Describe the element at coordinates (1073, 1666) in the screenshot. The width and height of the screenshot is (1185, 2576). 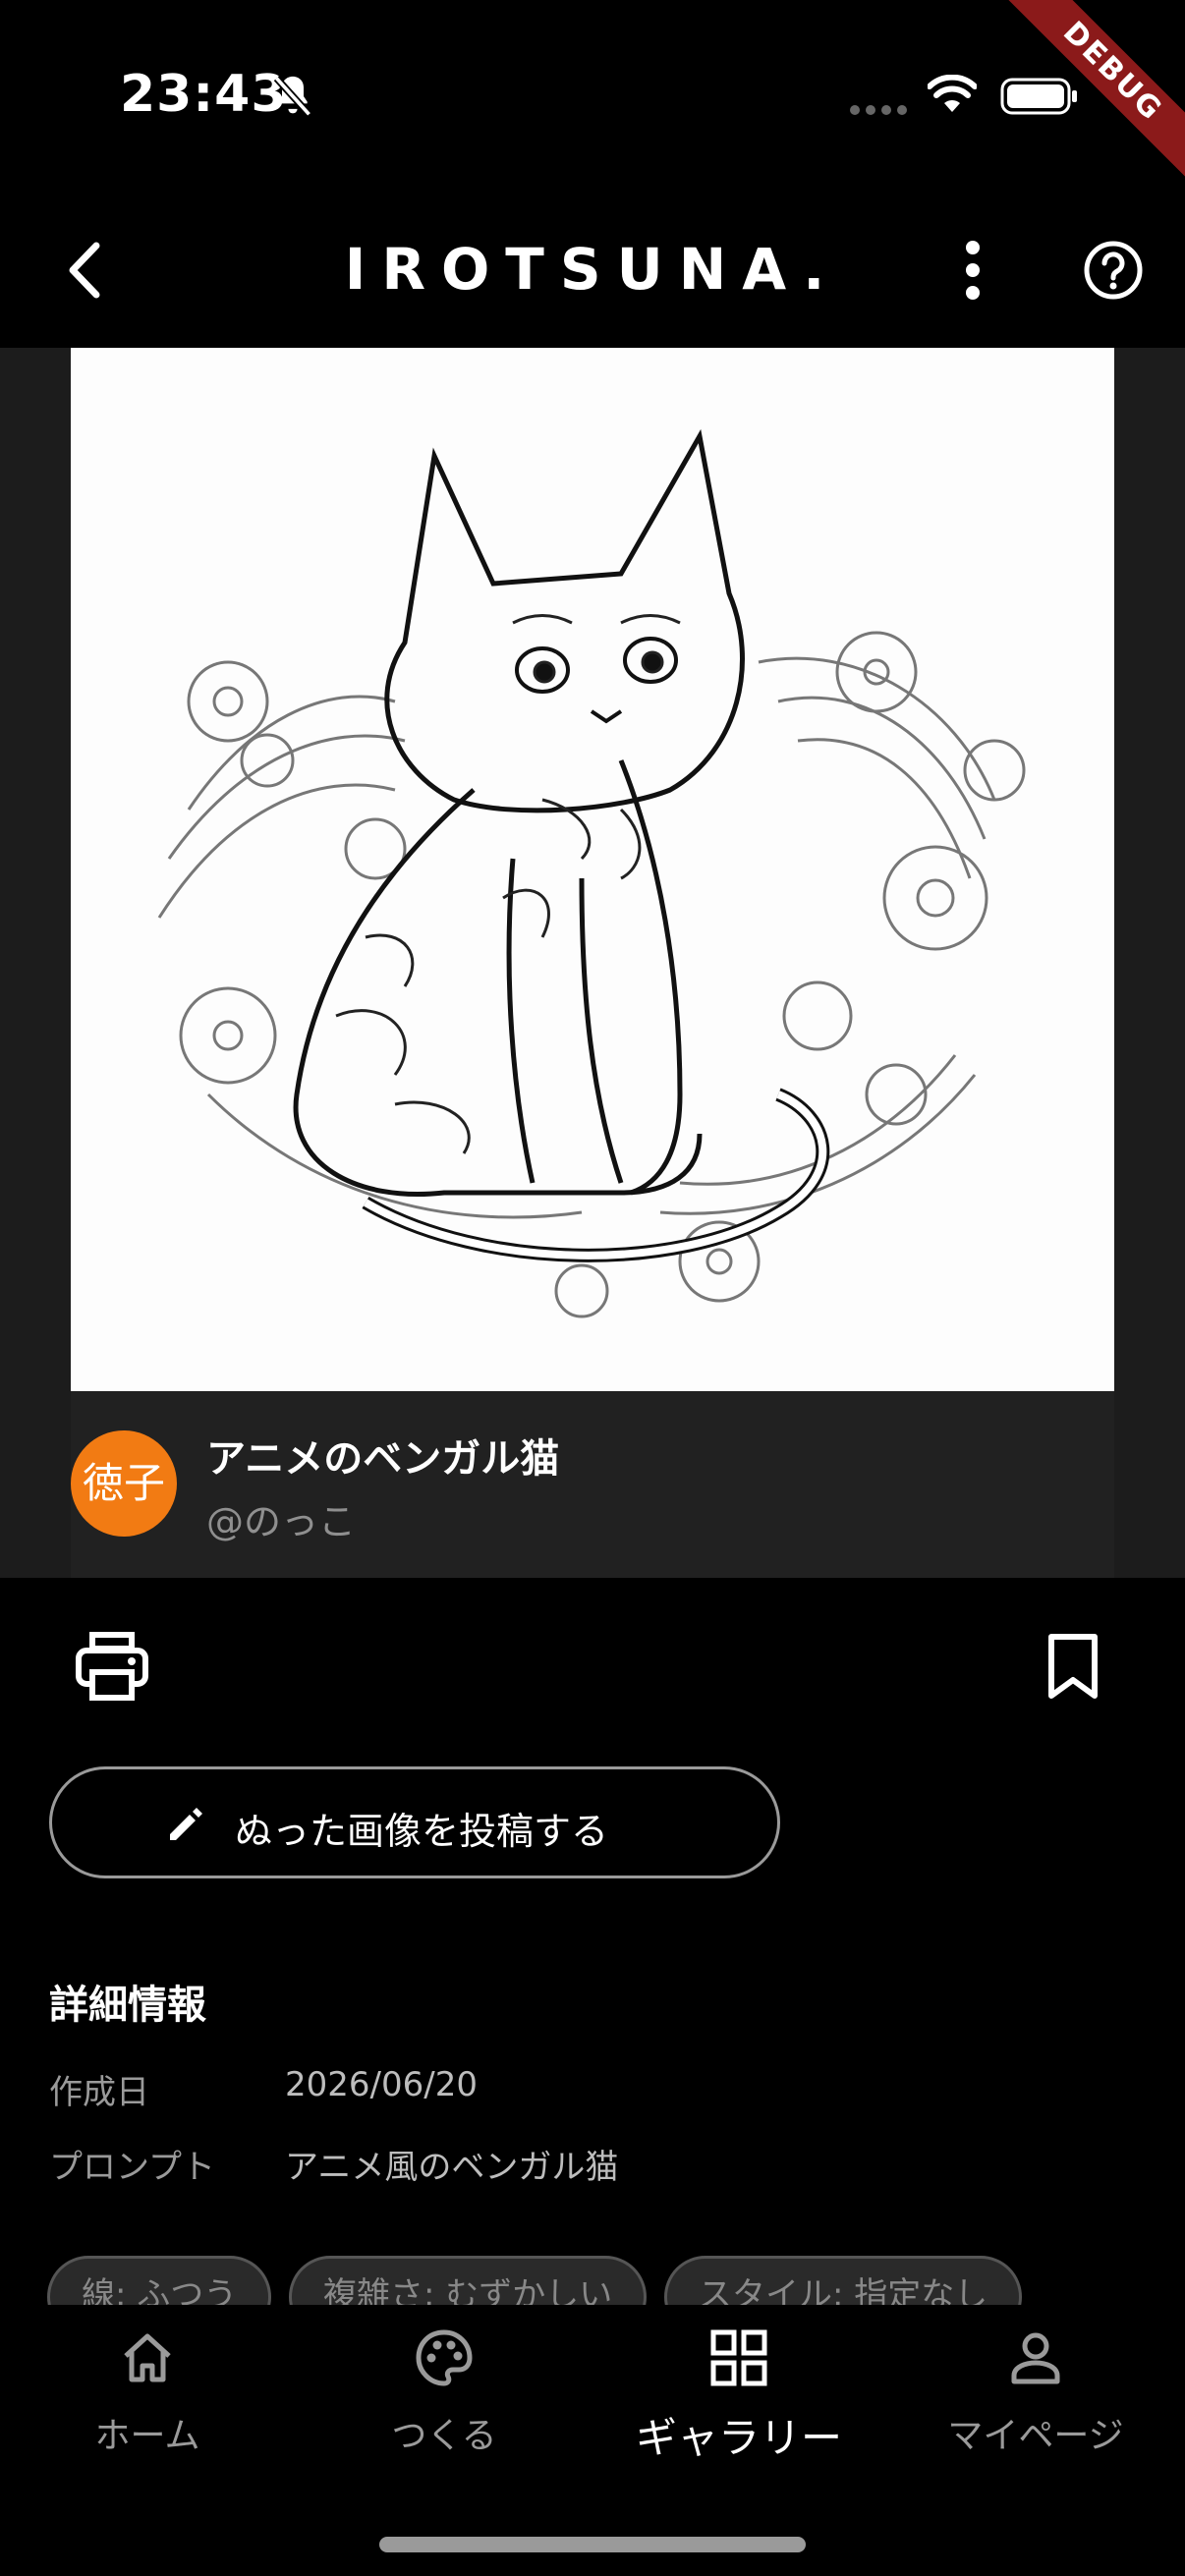
I see `bookmark-button` at that location.